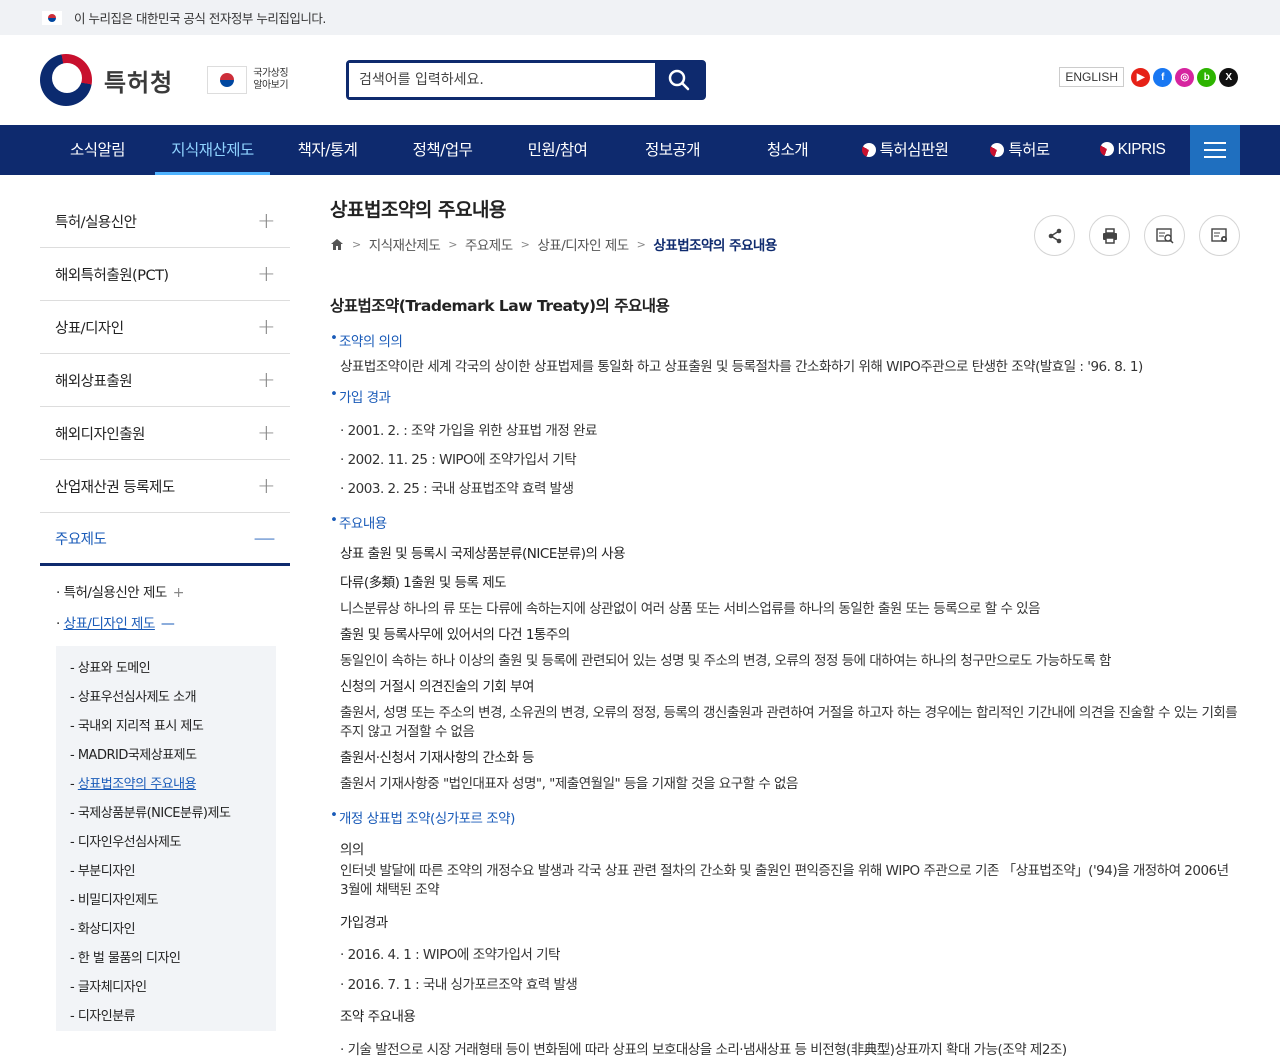 Image resolution: width=1280 pixels, height=1058 pixels. I want to click on lnb-item: 해외상표출원 +, so click(165, 380).